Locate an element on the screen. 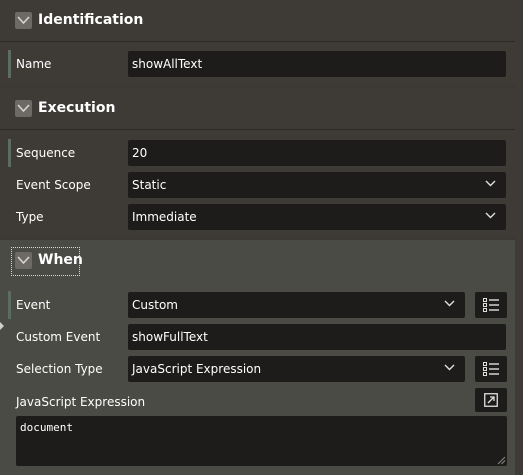 Image resolution: width=523 pixels, height=475 pixels. custom-event-label: Custom Event is located at coordinates (58, 337).